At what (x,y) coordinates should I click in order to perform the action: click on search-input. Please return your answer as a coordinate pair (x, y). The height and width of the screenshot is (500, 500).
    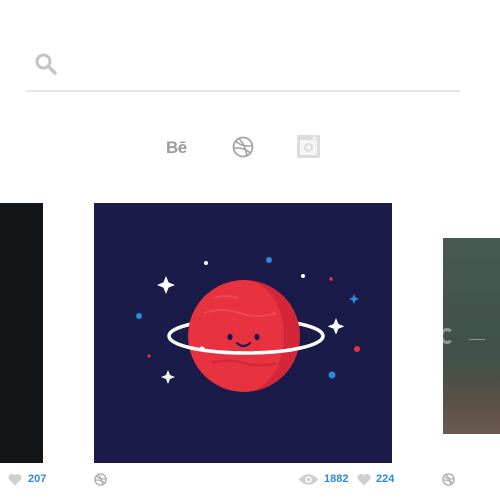
    Looking at the image, I should click on (258, 65).